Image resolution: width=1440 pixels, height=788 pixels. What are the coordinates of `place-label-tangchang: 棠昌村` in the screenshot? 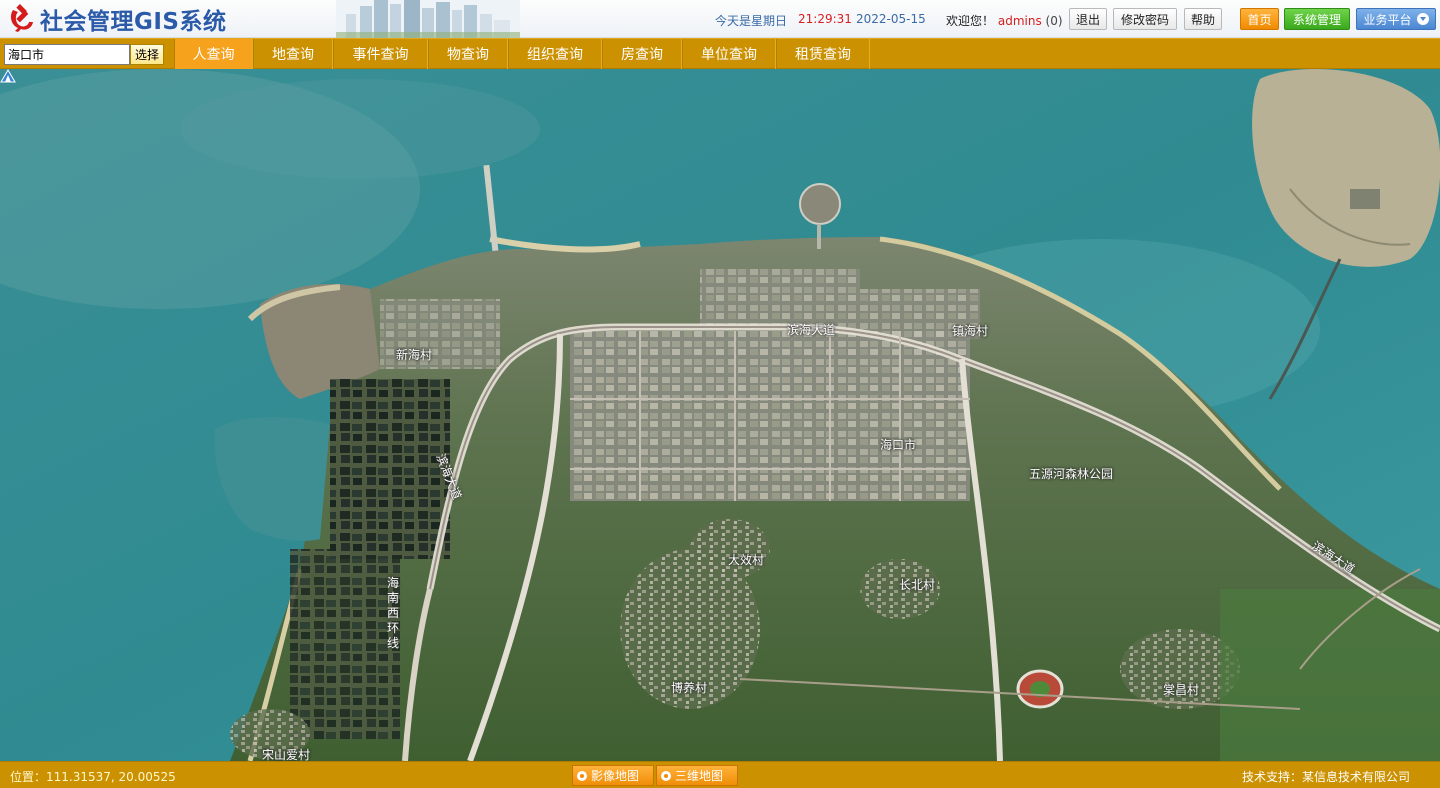 It's located at (1181, 690).